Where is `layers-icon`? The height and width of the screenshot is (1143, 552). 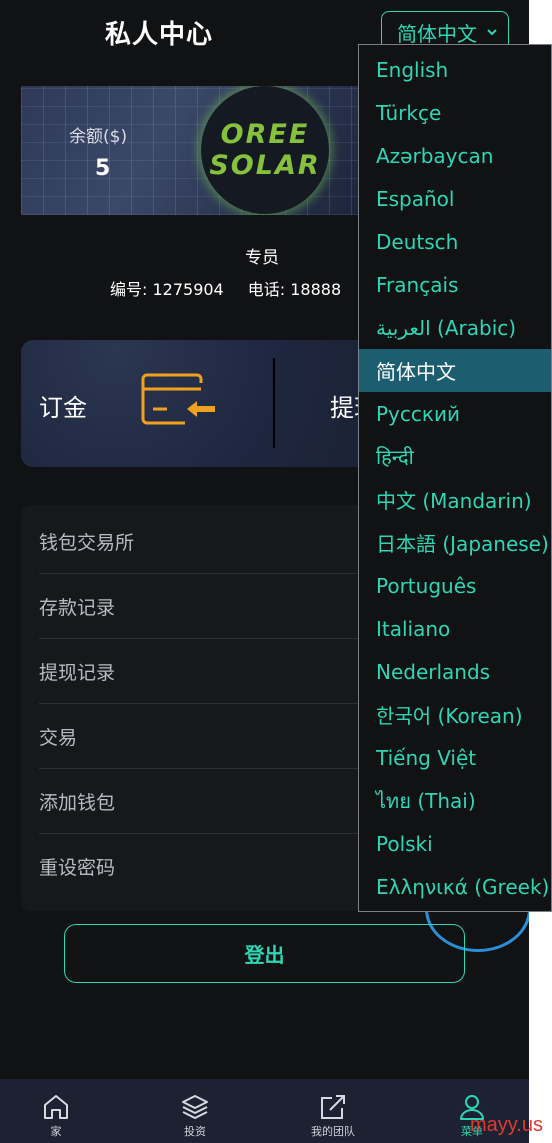
layers-icon is located at coordinates (195, 1107).